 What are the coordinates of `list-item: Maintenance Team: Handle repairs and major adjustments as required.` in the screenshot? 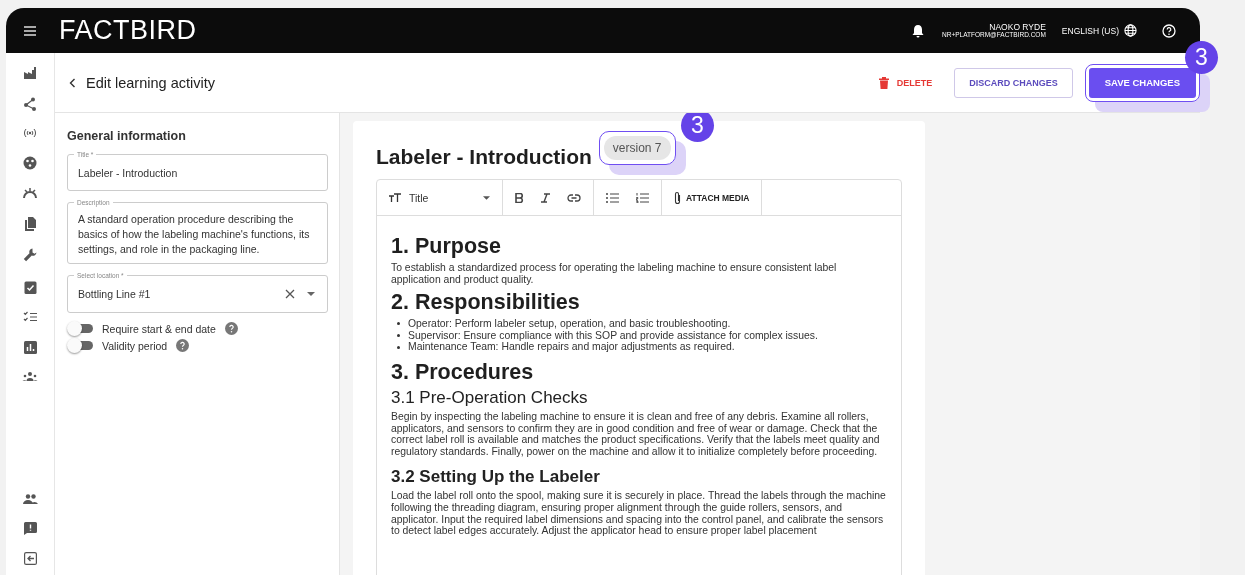 It's located at (571, 347).